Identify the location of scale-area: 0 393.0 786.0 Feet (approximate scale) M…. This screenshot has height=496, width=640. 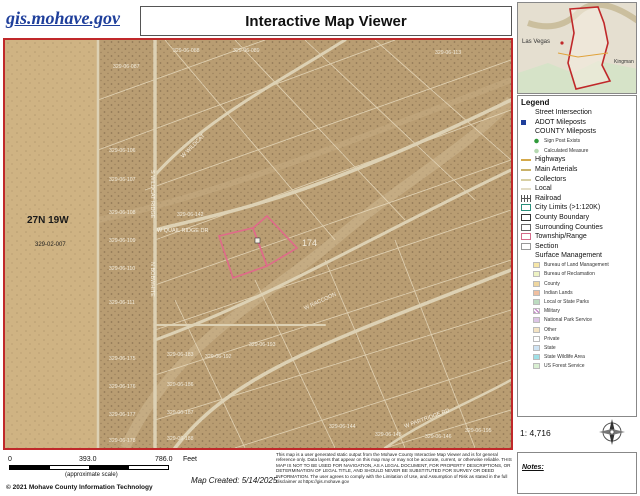
(140, 474).